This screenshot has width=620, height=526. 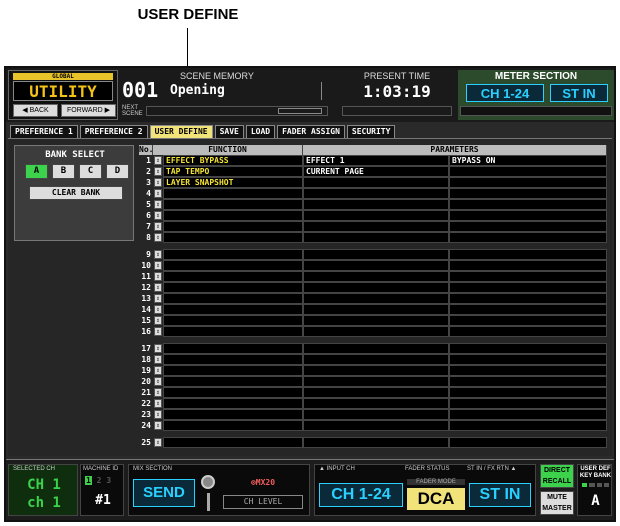 What do you see at coordinates (311, 131) in the screenshot?
I see `tab-fader-assign: FADER ASSIGN` at bounding box center [311, 131].